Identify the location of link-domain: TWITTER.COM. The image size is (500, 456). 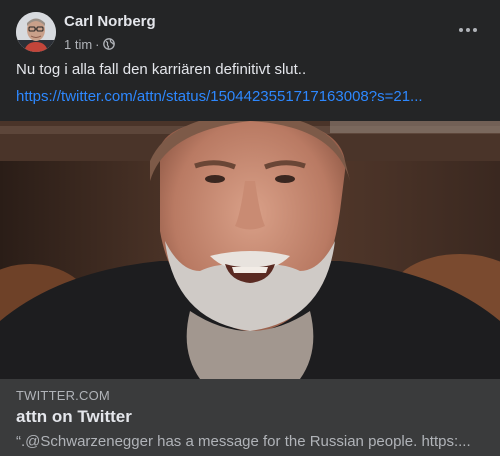
(63, 395).